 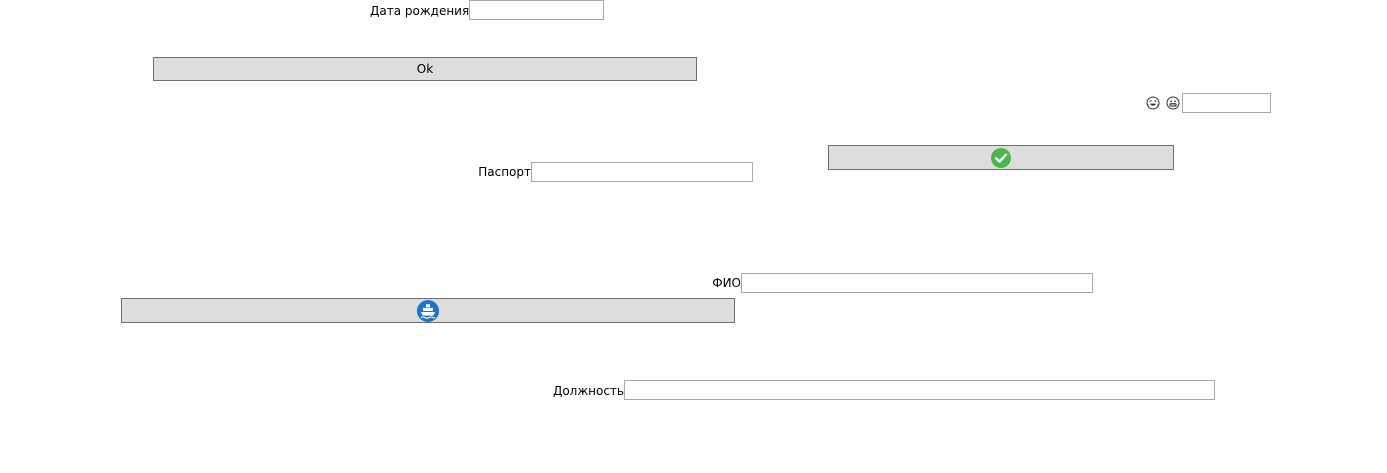 I want to click on laughing-face-icon, so click(x=1153, y=103).